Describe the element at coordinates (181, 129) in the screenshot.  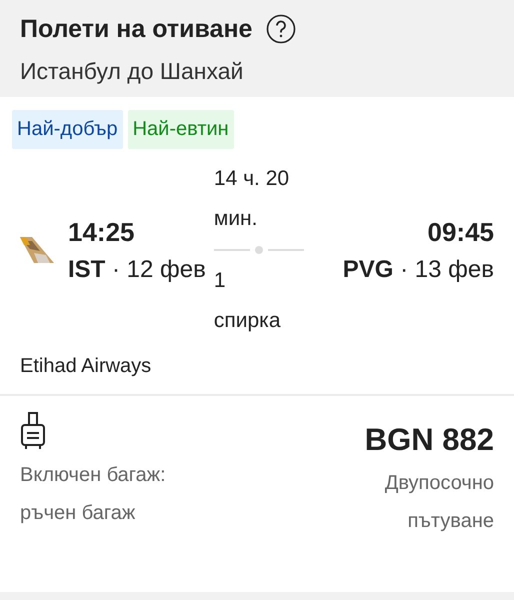
I see `tag-label: Най-евтин` at that location.